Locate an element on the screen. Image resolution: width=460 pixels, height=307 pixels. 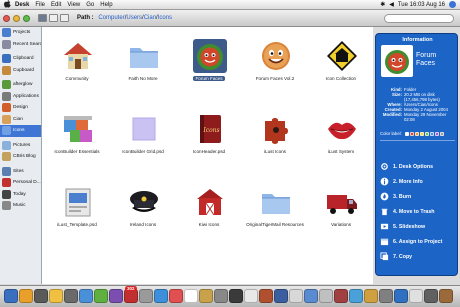
zoom-window-button is located at coordinates (26, 18).